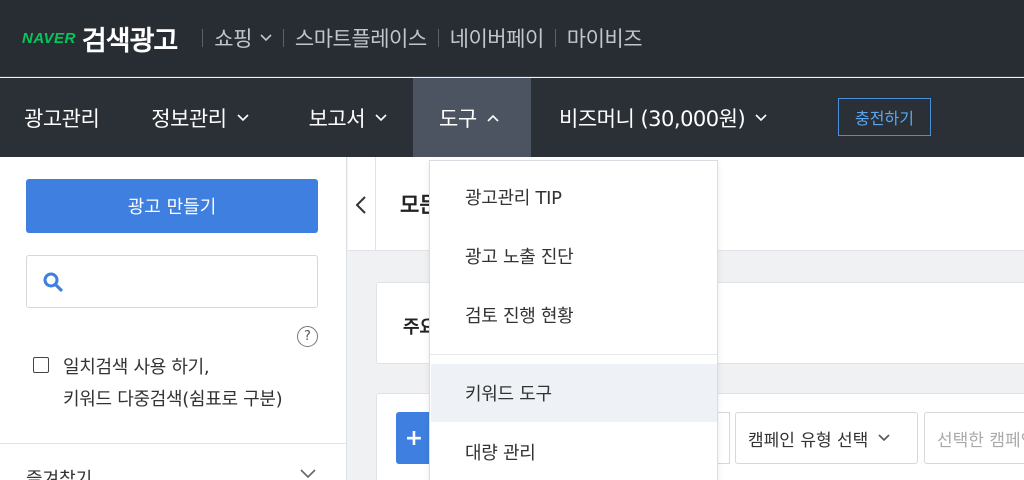 The image size is (1024, 480). I want to click on nav-tools: 도구, so click(472, 117).